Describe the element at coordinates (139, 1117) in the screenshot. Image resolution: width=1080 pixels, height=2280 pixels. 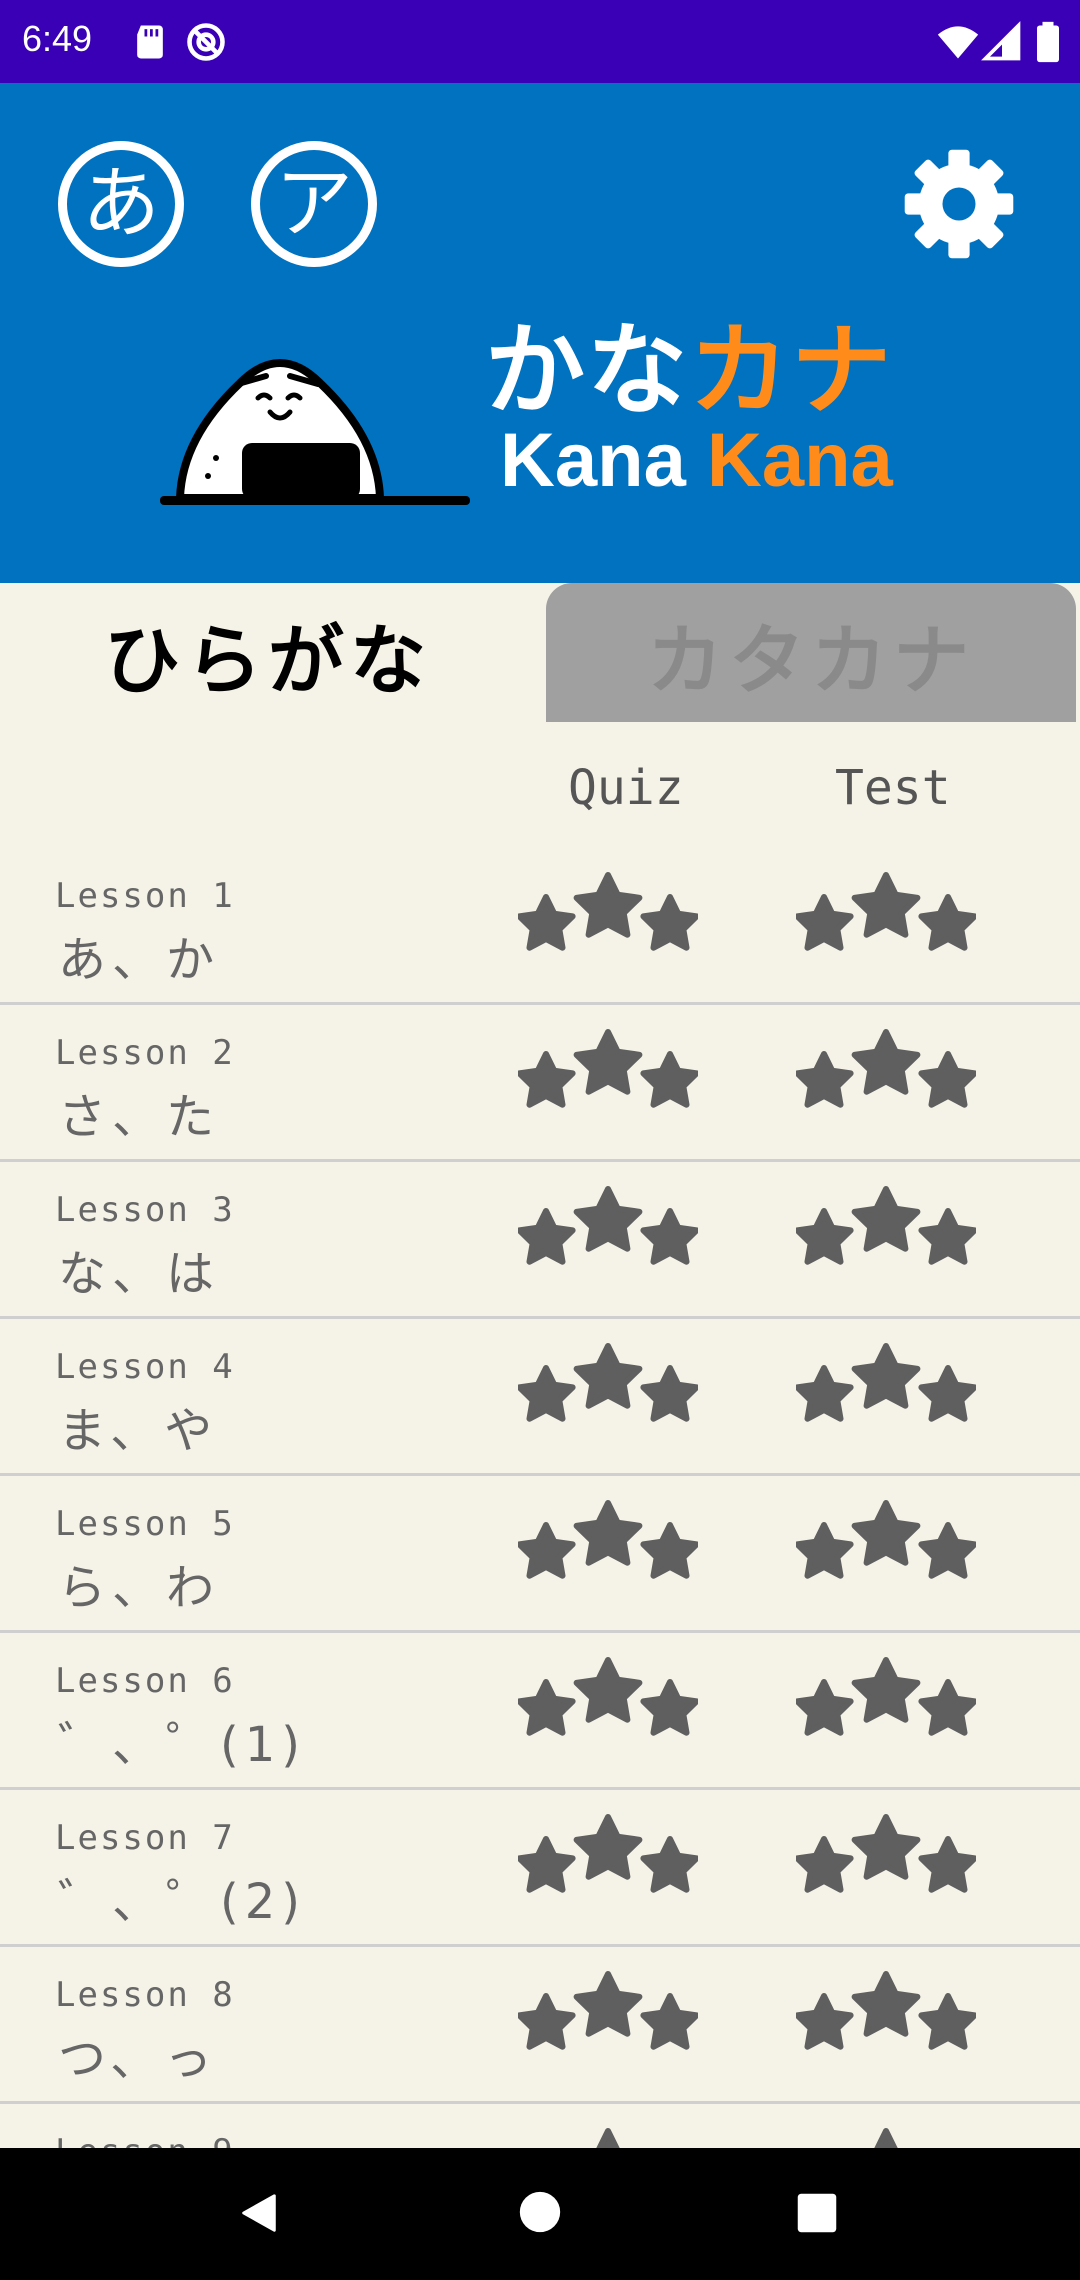
I see `lesson-kana: さ、た` at that location.